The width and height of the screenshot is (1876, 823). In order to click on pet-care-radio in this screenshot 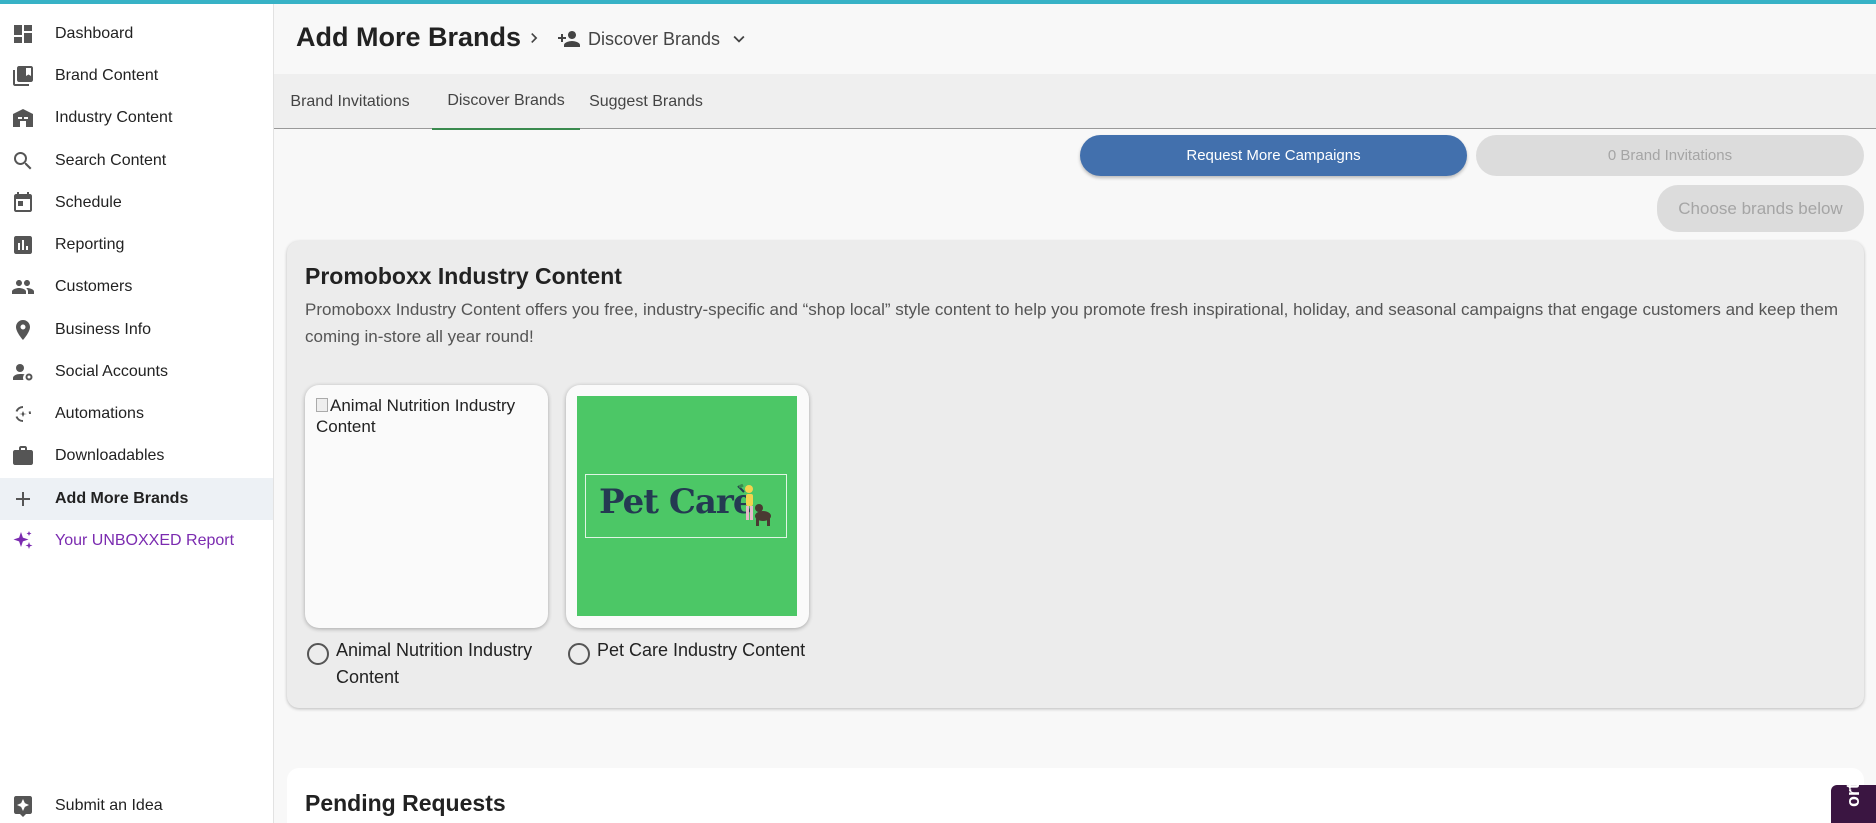, I will do `click(579, 654)`.